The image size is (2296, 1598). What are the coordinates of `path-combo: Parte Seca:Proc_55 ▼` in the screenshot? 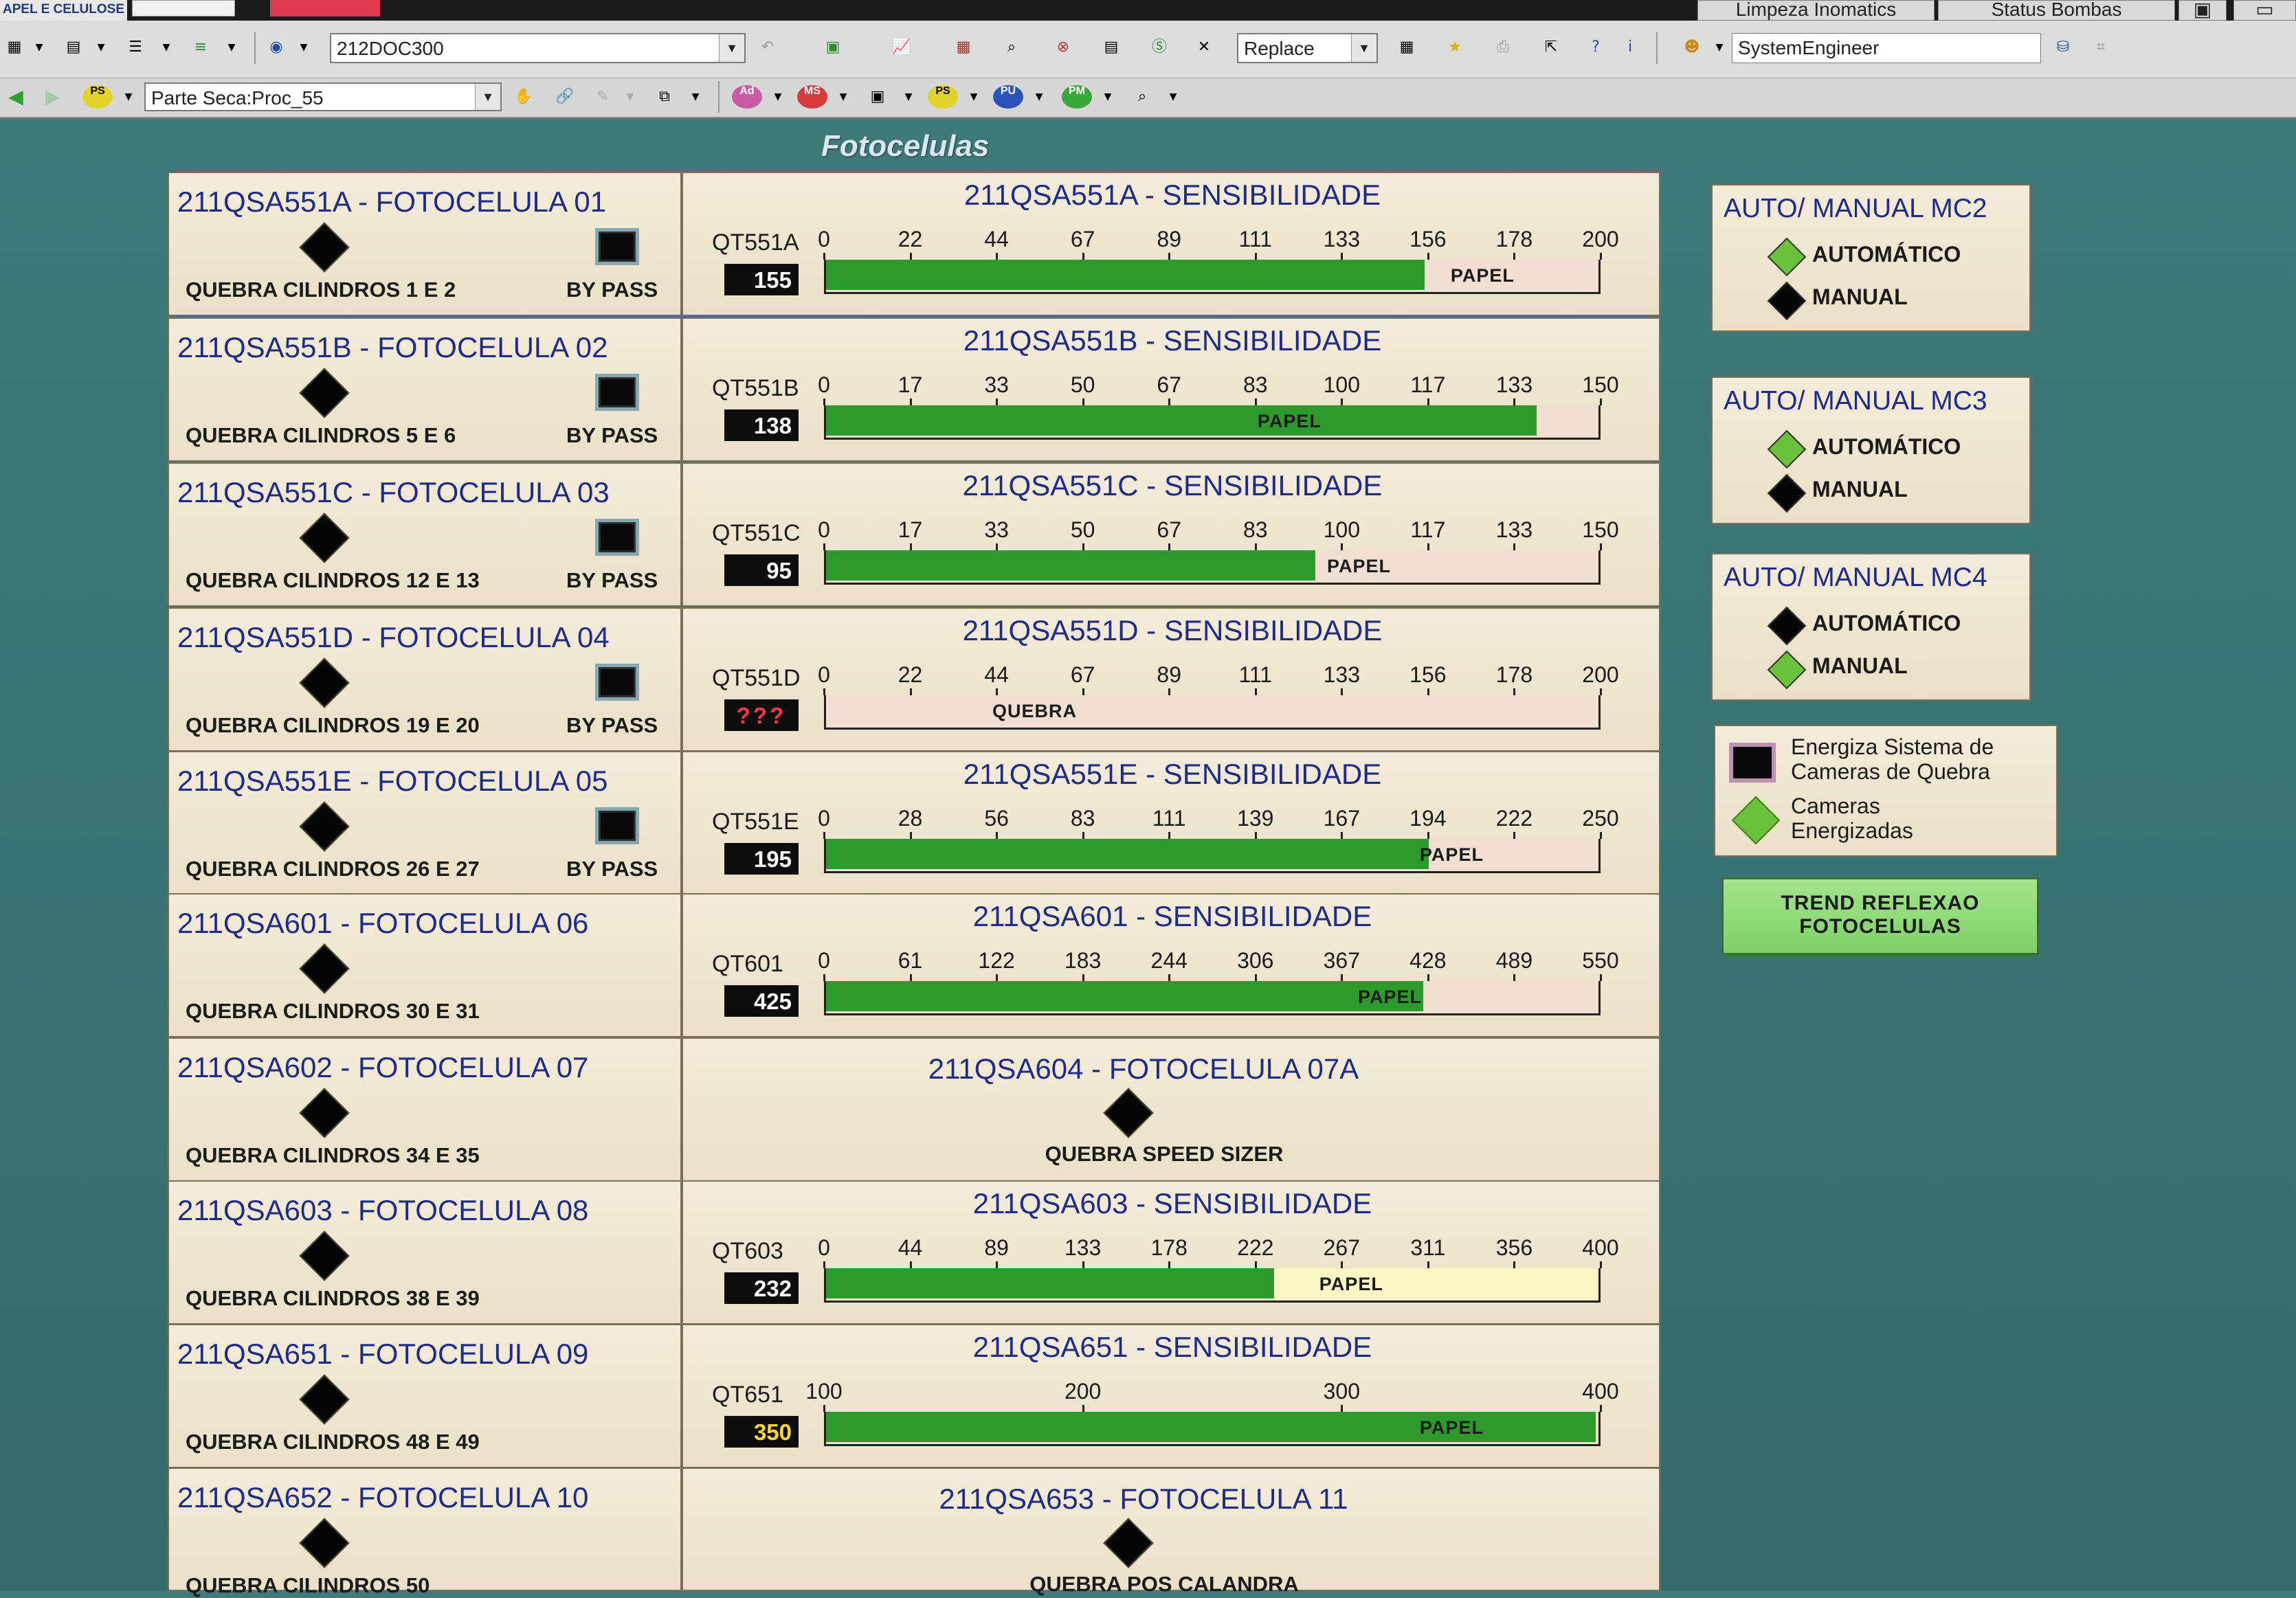 It's located at (323, 96).